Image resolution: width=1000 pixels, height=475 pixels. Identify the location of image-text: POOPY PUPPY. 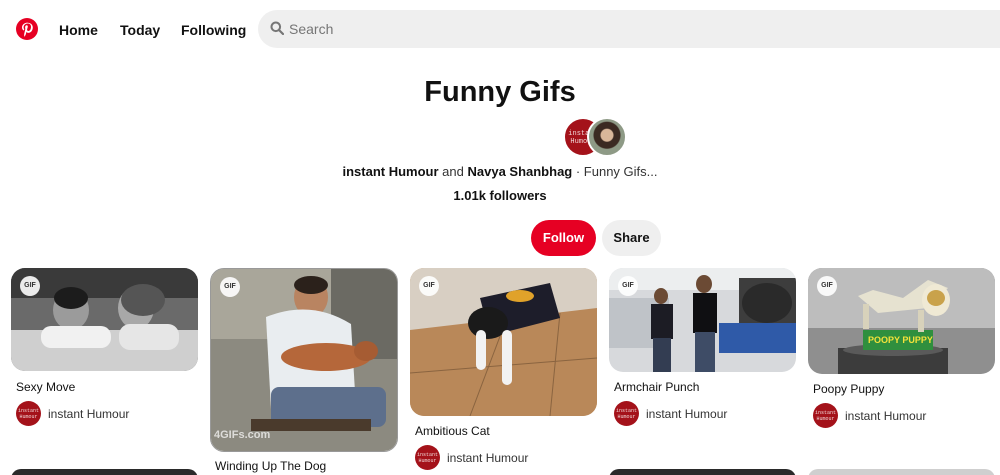
(900, 340).